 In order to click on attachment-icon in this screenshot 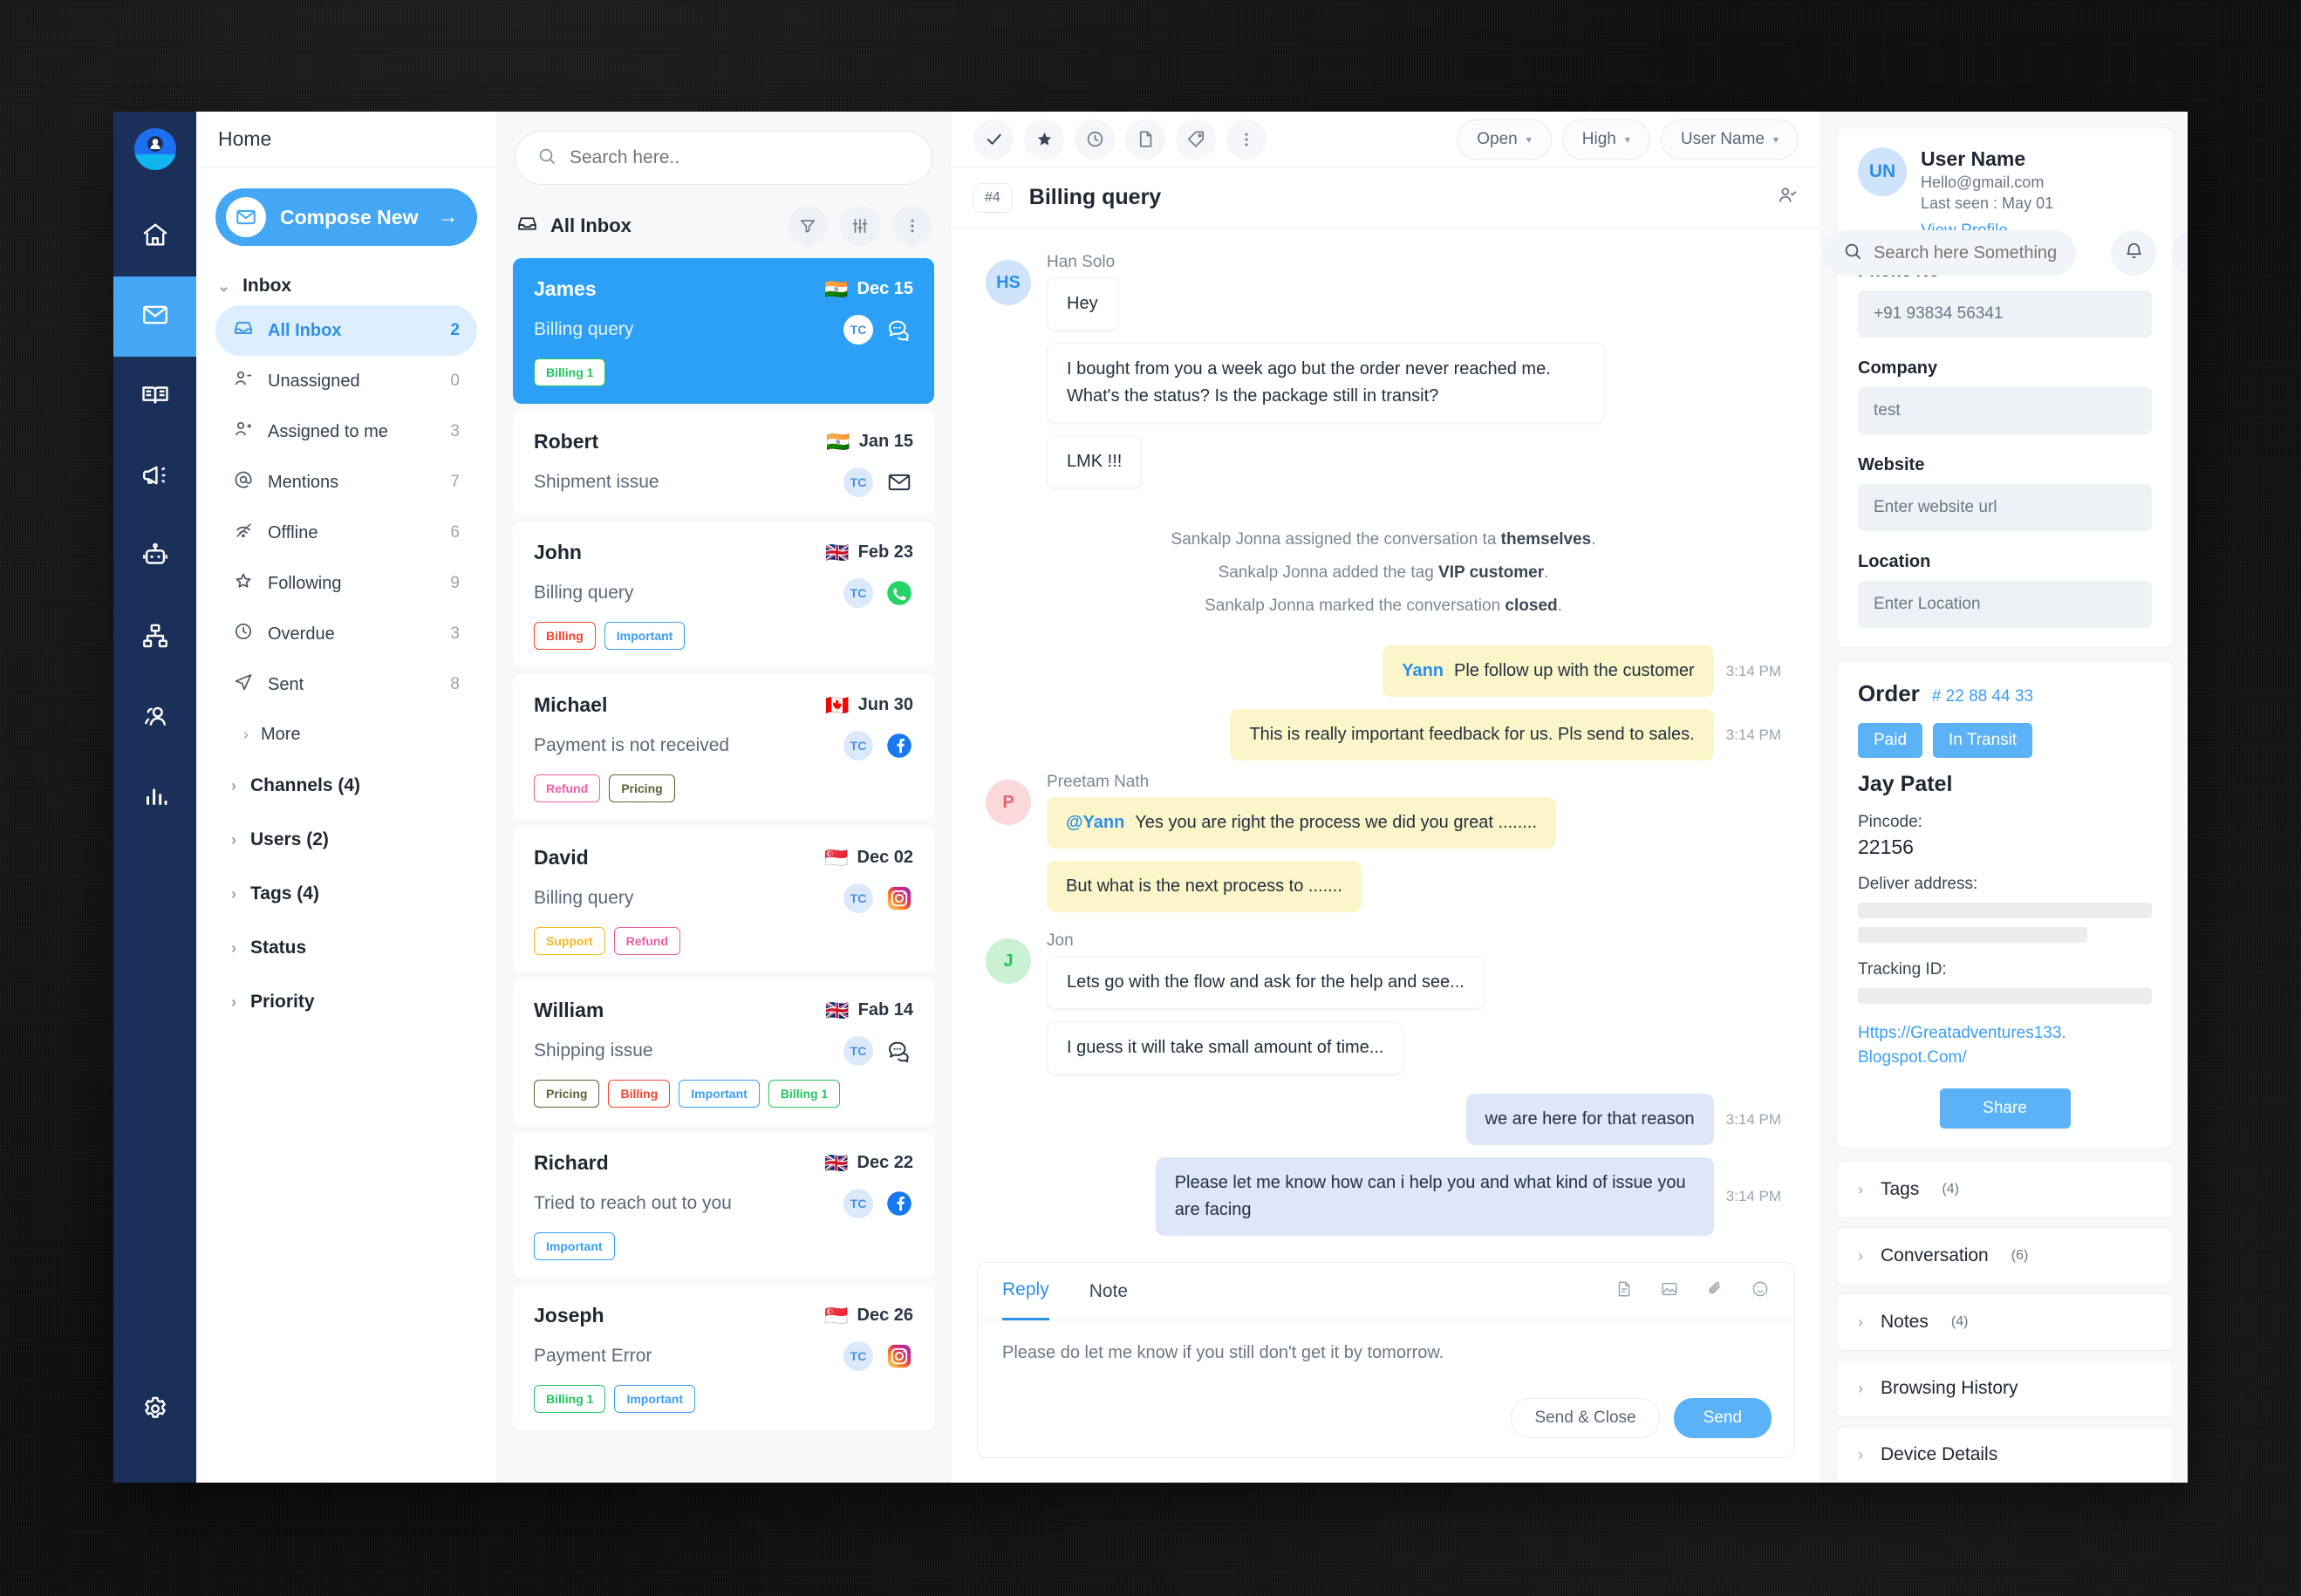, I will do `click(1715, 1291)`.